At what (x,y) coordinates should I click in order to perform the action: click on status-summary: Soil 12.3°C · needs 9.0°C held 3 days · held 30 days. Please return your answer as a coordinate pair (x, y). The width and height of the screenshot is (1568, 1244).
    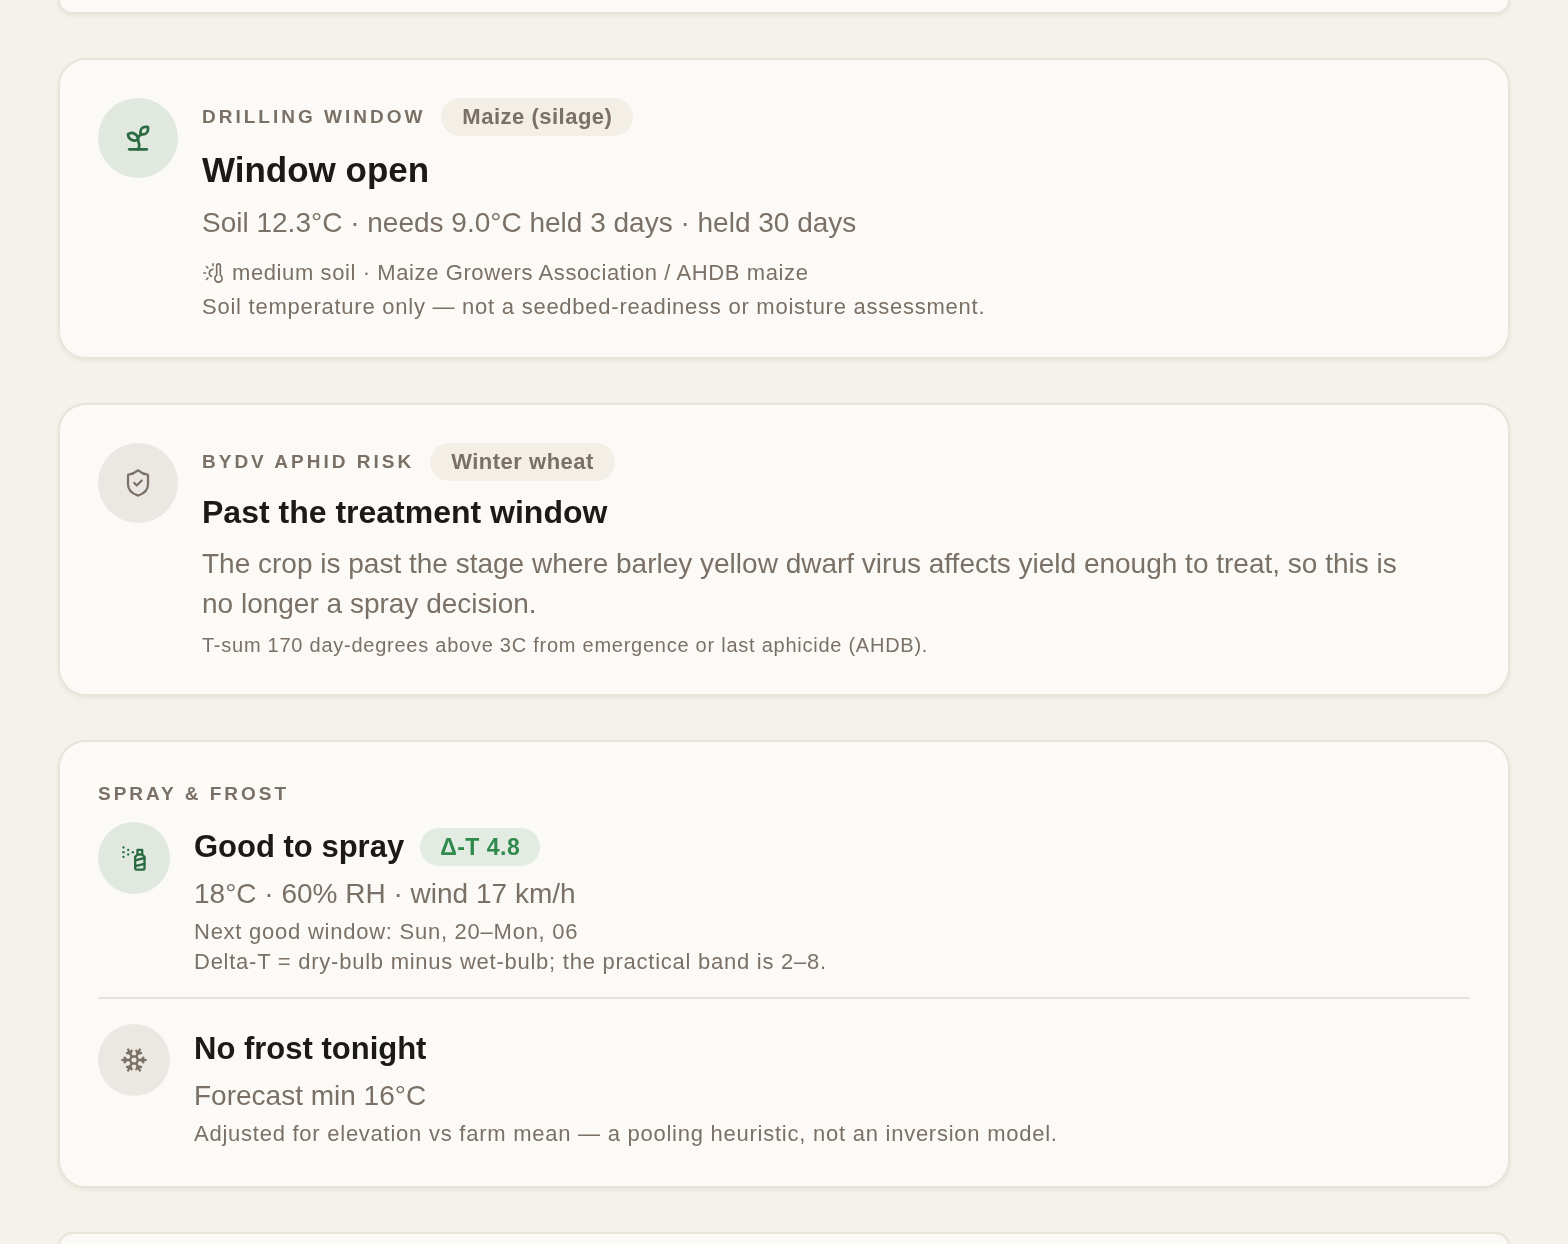
    Looking at the image, I should click on (530, 223).